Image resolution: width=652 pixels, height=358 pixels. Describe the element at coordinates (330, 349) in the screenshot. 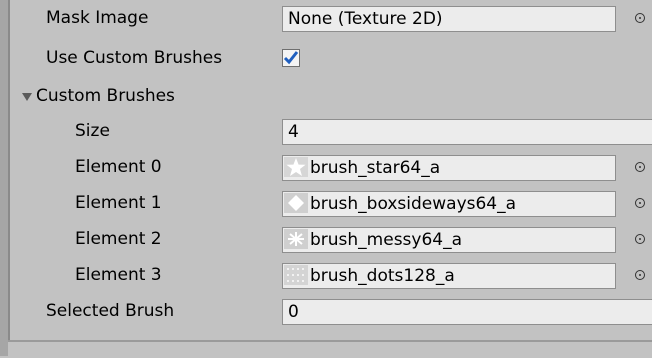

I see `inspector-bottom-bar` at that location.